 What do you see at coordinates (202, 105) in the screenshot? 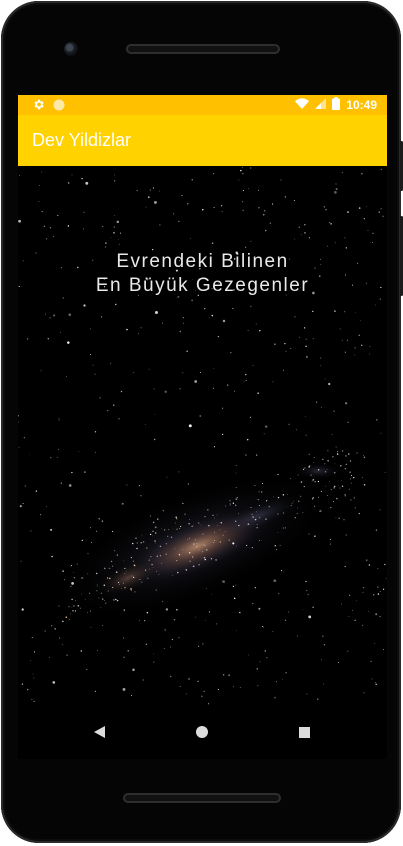
I see `status-bar: 10:49` at bounding box center [202, 105].